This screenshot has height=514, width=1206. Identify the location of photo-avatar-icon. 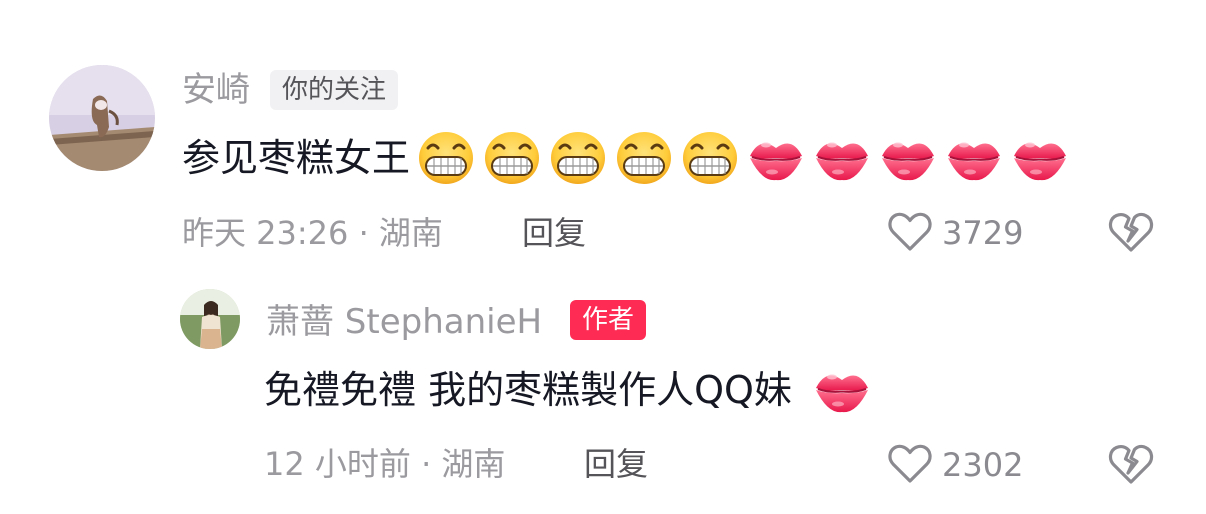
(210, 319).